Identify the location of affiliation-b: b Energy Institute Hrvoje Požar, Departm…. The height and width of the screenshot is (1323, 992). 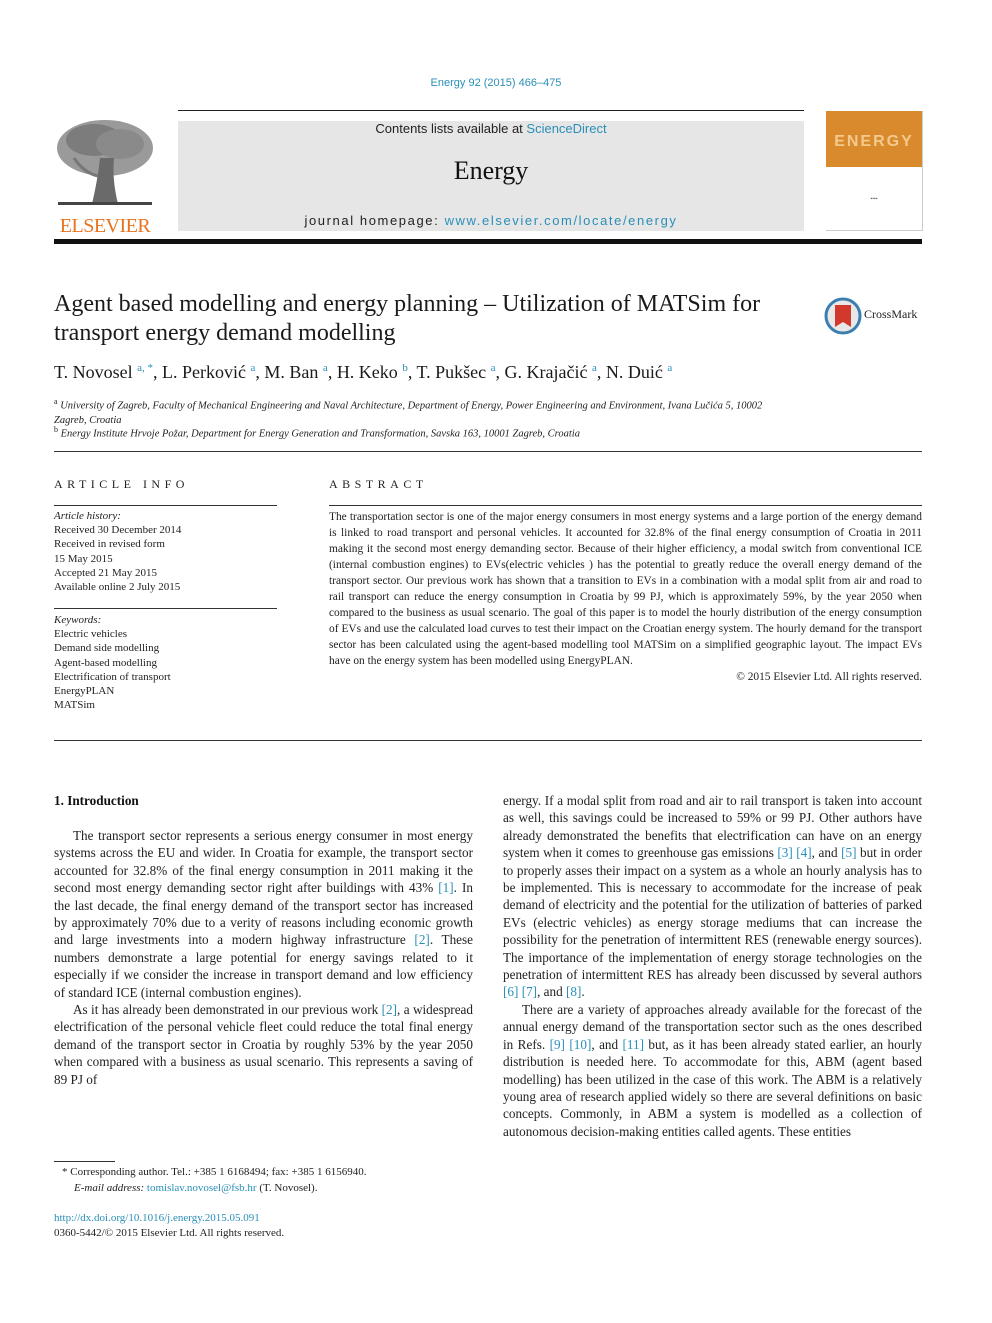
(317, 432).